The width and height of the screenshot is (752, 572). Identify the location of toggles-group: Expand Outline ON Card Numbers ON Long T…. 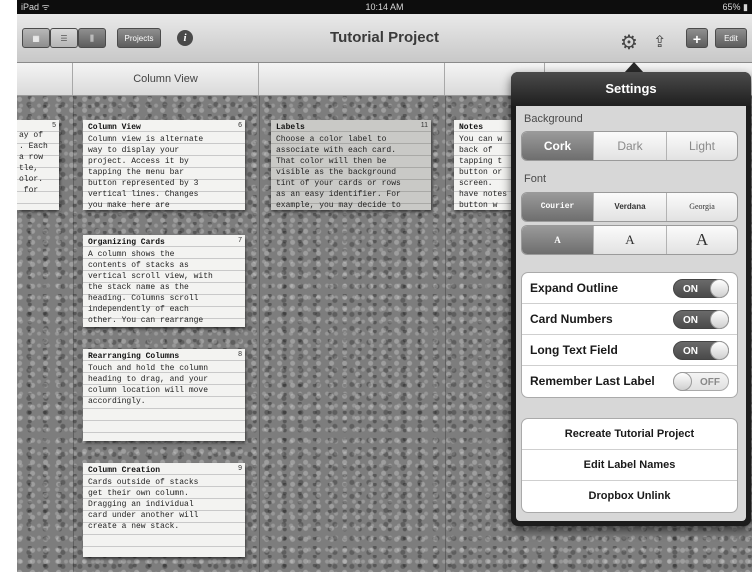
(629, 335).